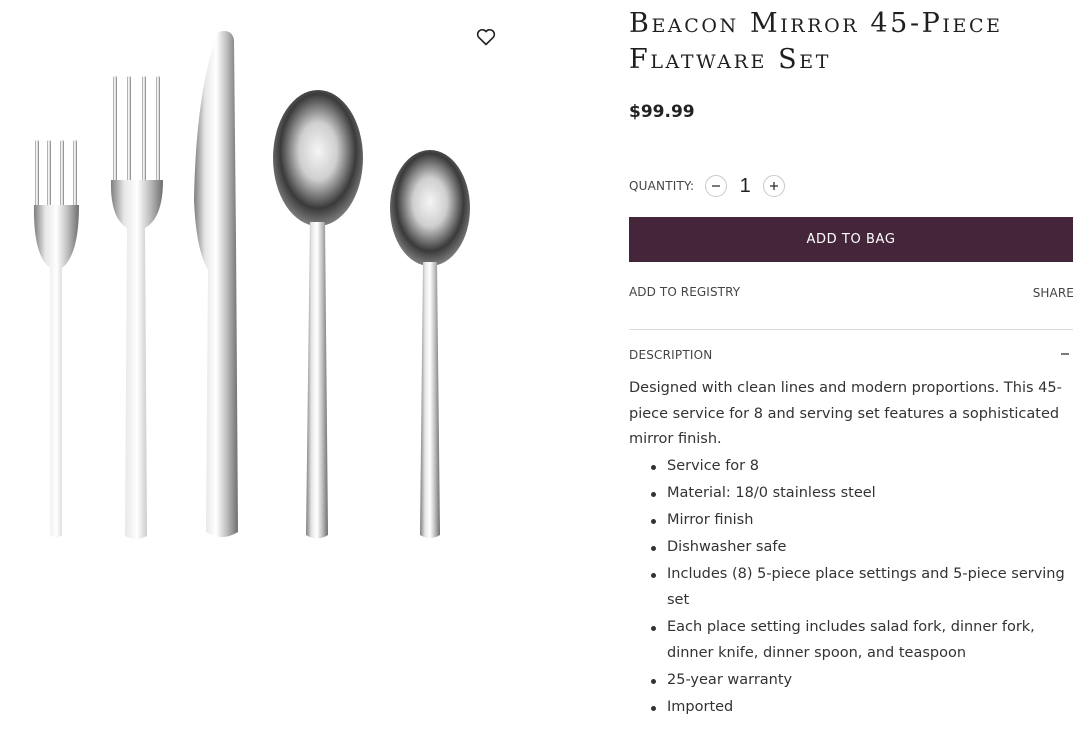 Image resolution: width=1092 pixels, height=733 pixels. I want to click on dinner-knife, so click(216, 284).